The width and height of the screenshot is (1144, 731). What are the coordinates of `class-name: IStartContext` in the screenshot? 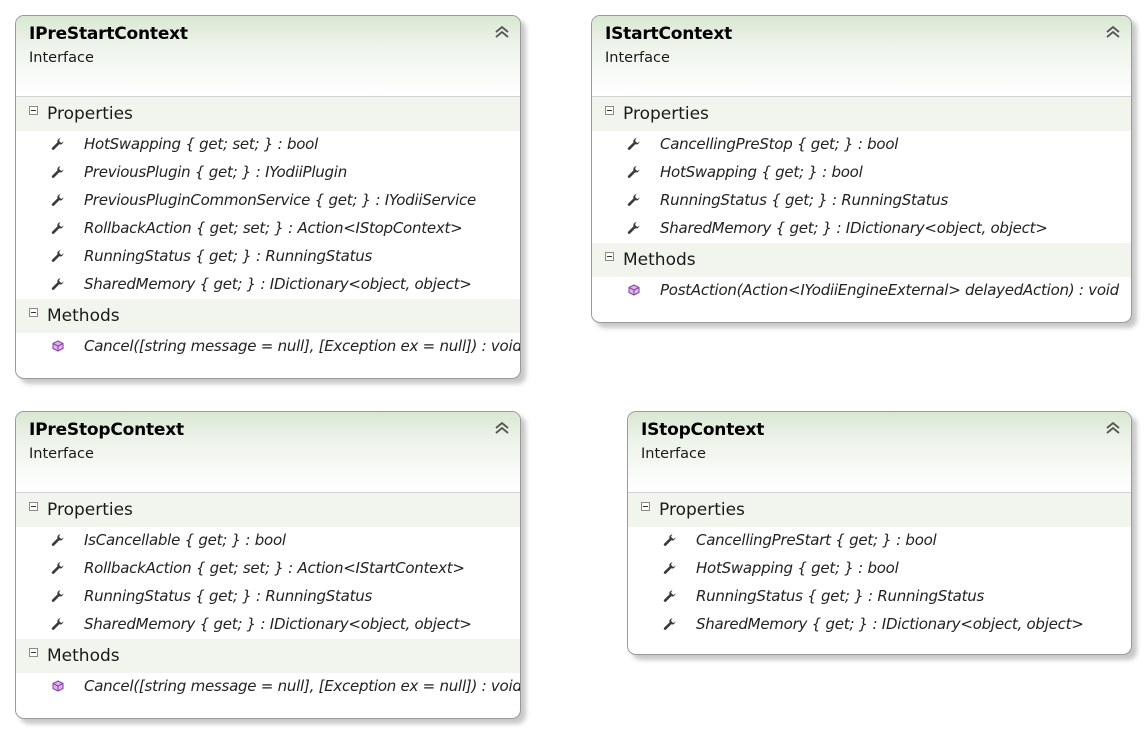 It's located at (669, 34).